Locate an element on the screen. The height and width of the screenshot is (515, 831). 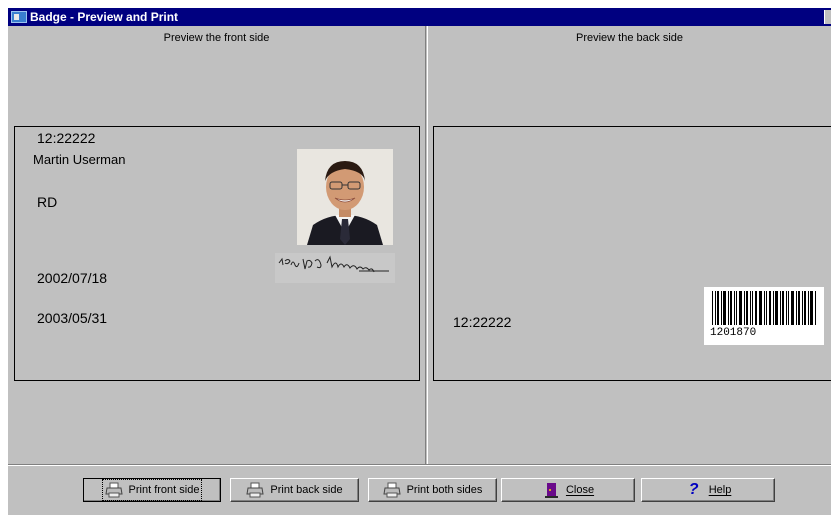
issue-date: 2002/07/18 is located at coordinates (72, 278).